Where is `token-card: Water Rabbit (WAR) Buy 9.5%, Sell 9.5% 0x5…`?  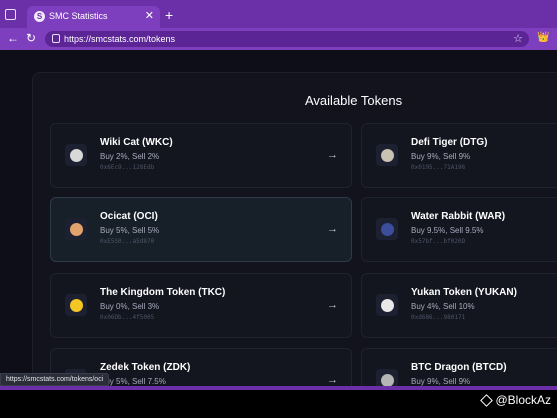 token-card: Water Rabbit (WAR) Buy 9.5%, Sell 9.5% 0x5… is located at coordinates (459, 229).